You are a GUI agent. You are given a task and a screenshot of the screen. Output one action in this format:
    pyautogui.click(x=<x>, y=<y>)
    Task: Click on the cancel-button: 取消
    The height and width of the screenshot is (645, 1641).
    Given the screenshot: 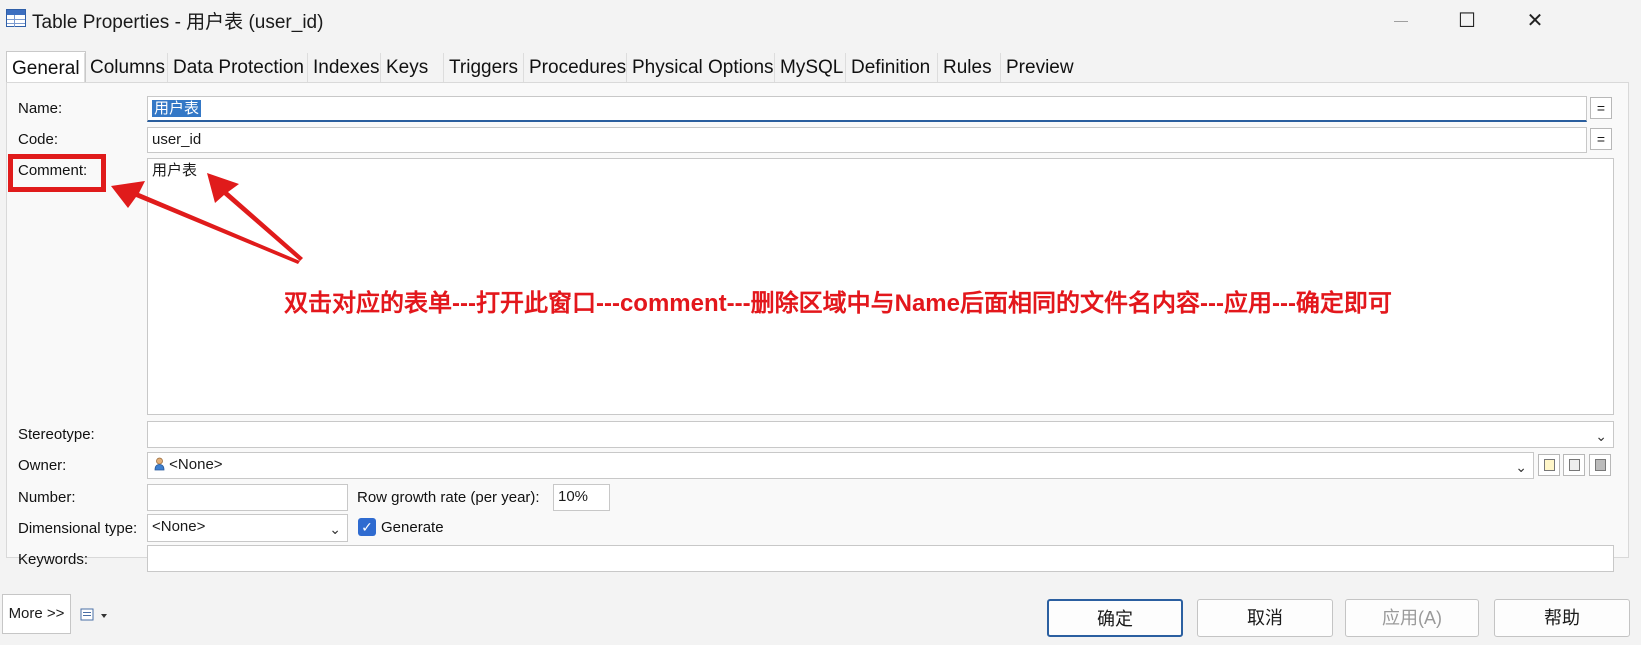 What is the action you would take?
    pyautogui.click(x=1265, y=618)
    